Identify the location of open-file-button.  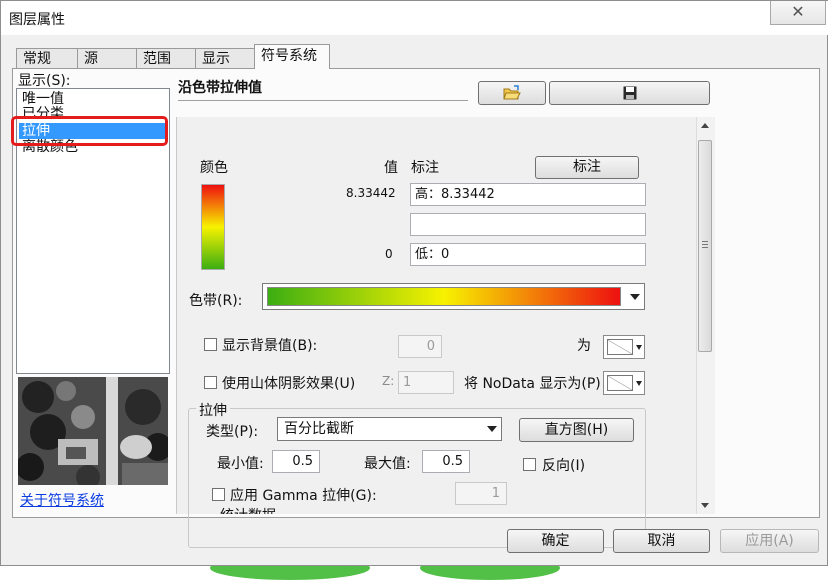
(512, 93).